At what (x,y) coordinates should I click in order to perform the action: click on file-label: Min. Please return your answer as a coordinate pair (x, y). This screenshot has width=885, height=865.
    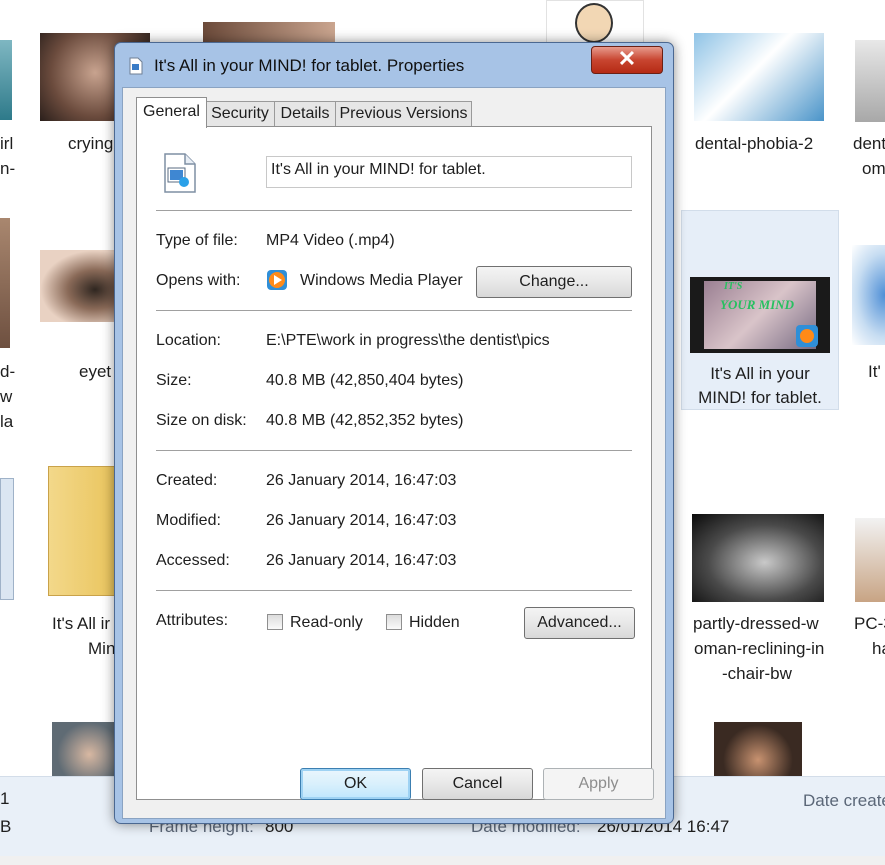
    Looking at the image, I should click on (101, 648).